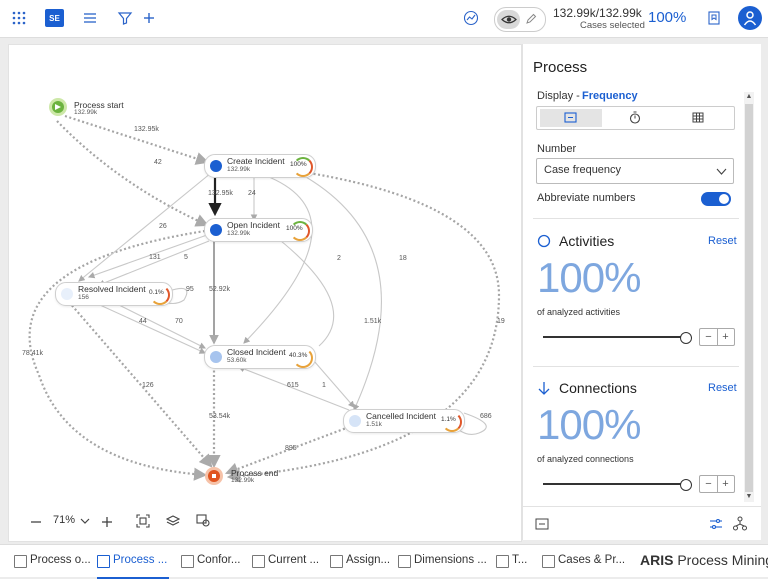  I want to click on activities-stepper: − +, so click(717, 337).